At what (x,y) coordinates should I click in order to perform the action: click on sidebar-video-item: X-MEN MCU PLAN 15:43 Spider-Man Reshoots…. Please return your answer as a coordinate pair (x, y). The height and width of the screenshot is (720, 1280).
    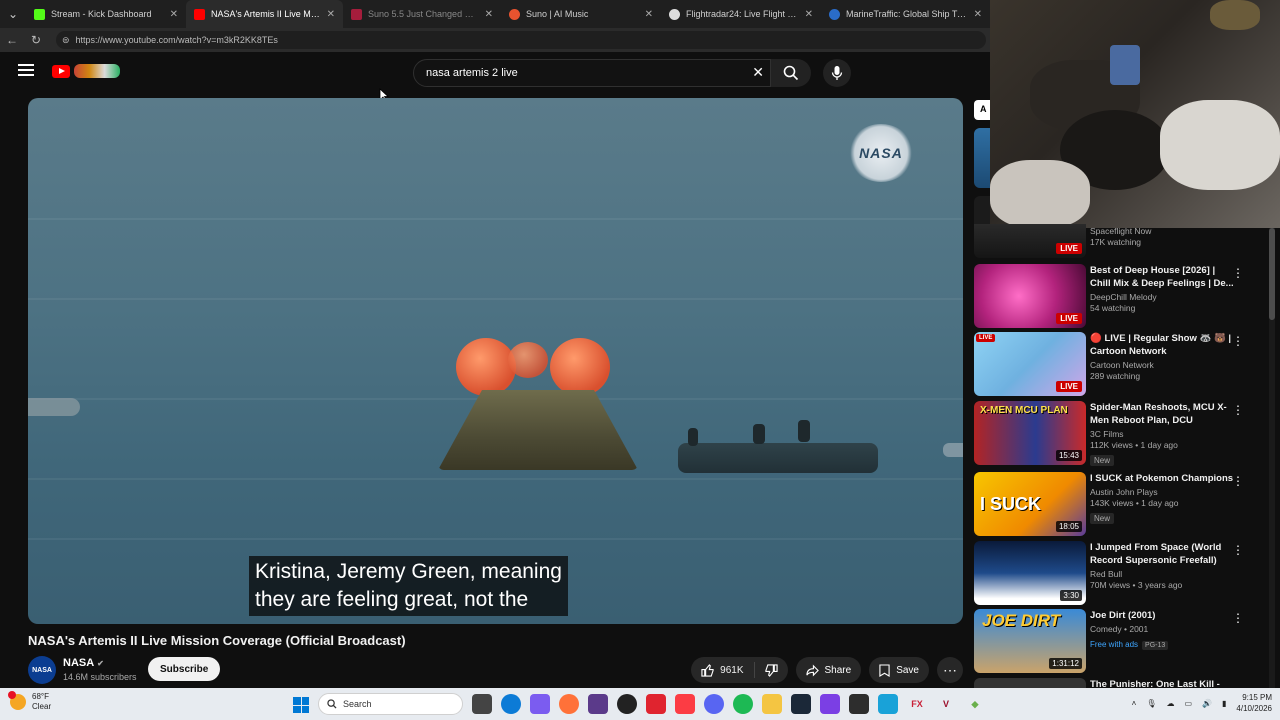
    Looking at the image, I should click on (1119, 433).